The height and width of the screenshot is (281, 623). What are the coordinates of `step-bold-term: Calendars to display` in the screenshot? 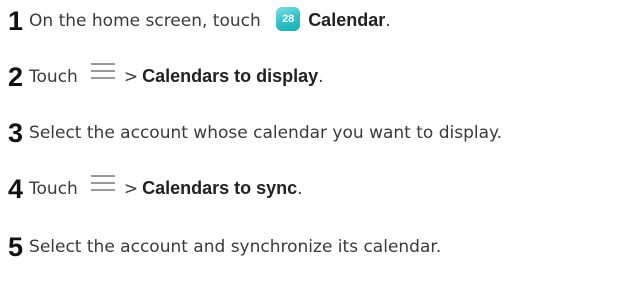 It's located at (230, 76).